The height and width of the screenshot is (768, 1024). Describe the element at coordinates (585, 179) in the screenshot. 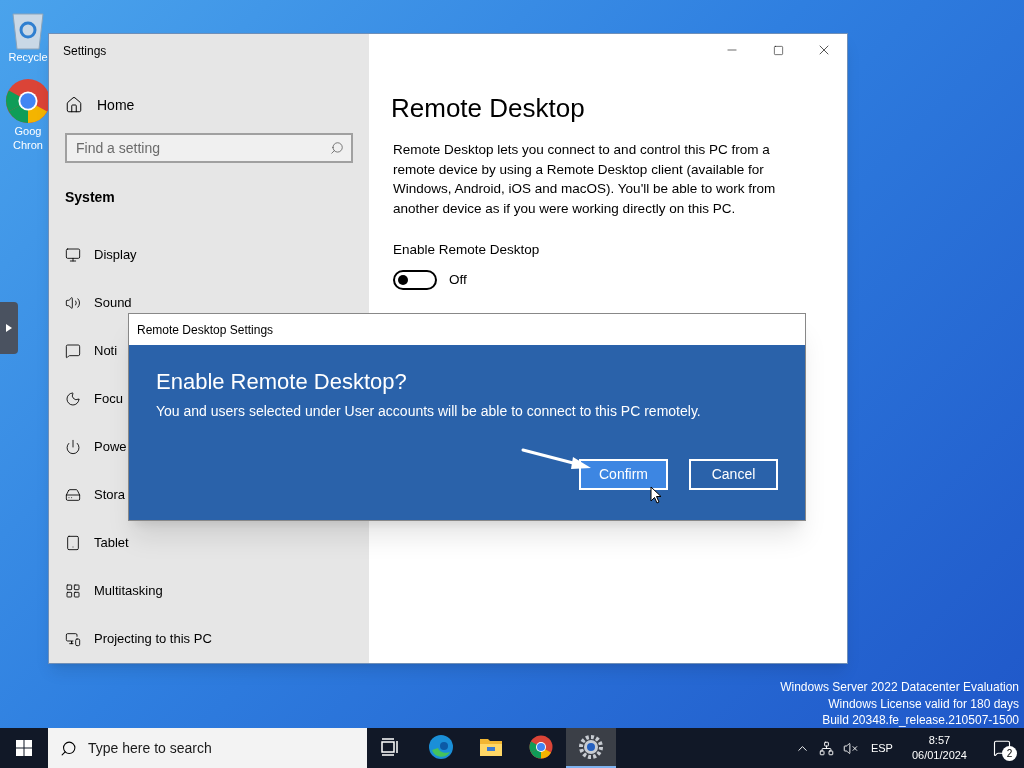

I see `description: Remote Desktop lets you connect to and control this PC from a remote device by using a Remote Desktop client (available for Windows, Android, iOS and macOS). You'll be able to work from another device as if you were working directly on this PC.` at that location.